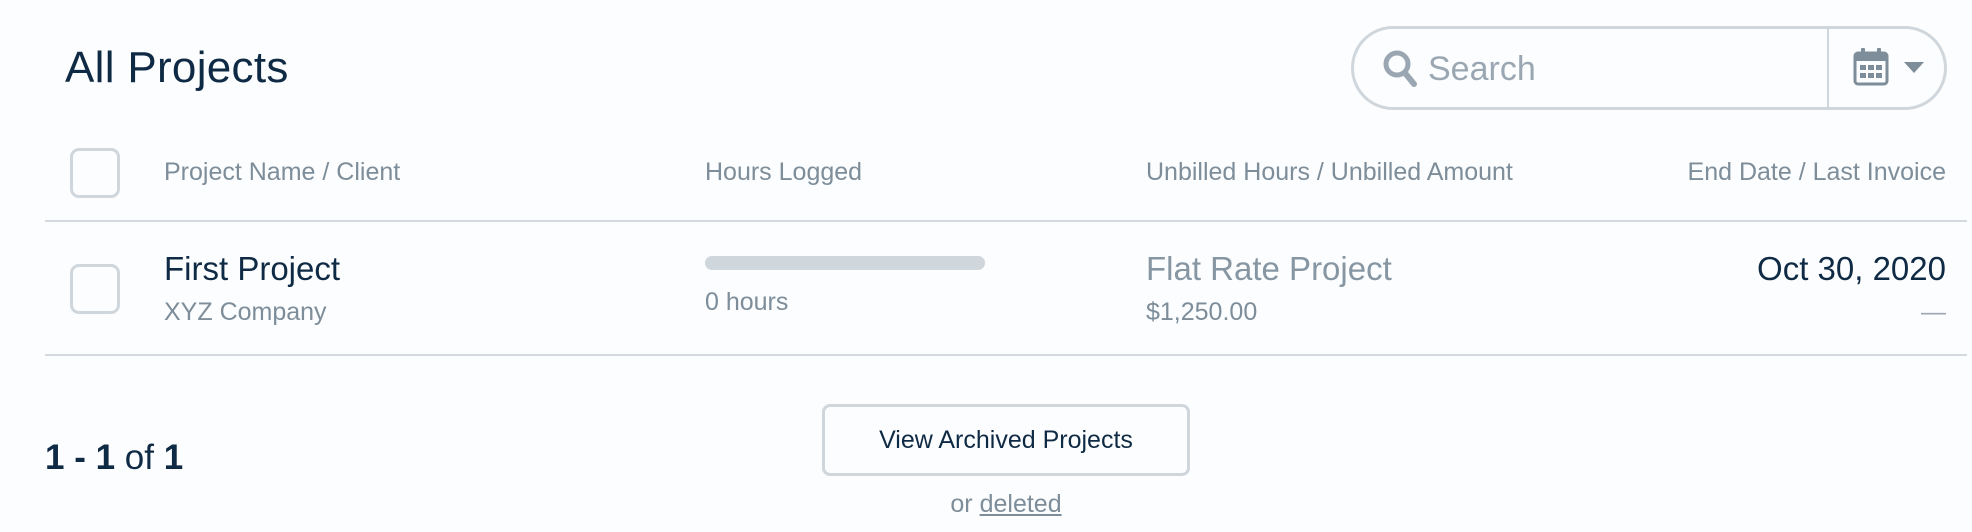 The width and height of the screenshot is (1972, 532). I want to click on column-header-hours: Hours Logged, so click(783, 172).